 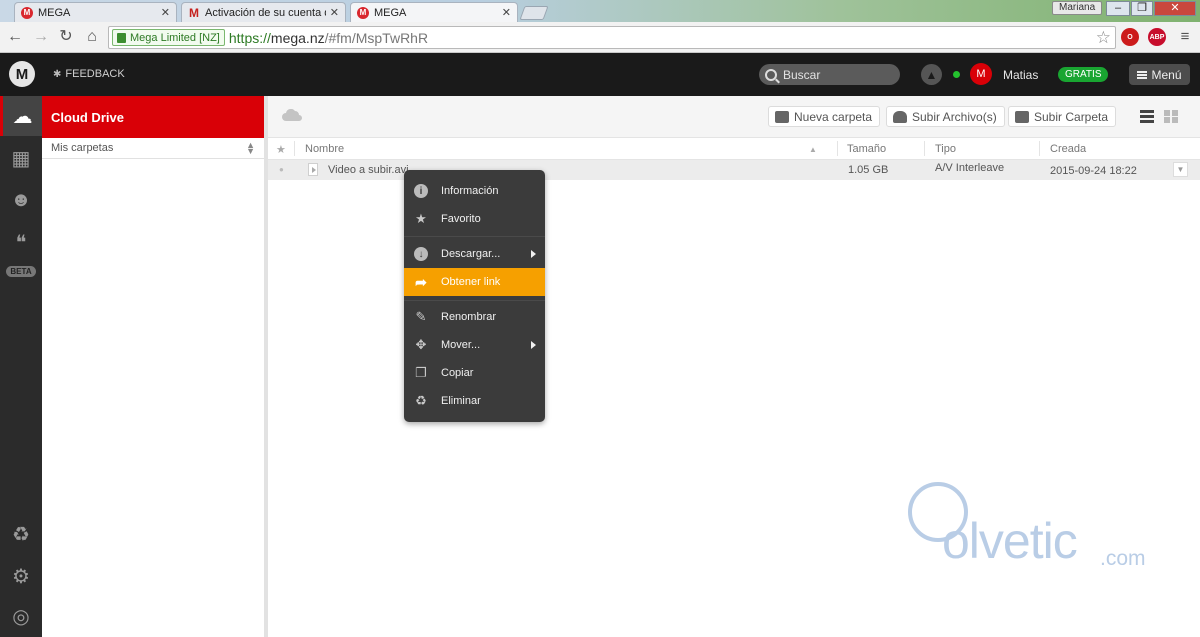 What do you see at coordinates (15, 37) in the screenshot?
I see `back-arrow-icon: ←` at bounding box center [15, 37].